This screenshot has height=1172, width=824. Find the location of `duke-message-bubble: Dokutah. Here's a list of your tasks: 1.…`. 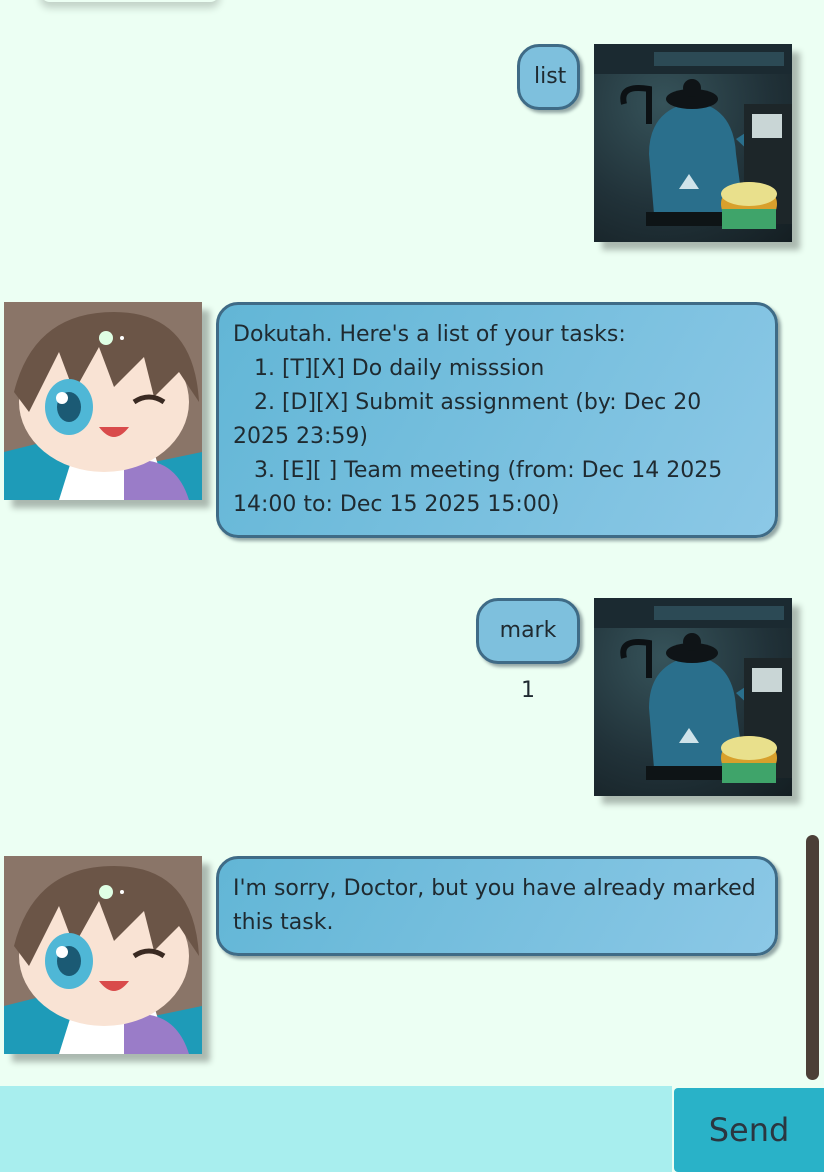

duke-message-bubble: Dokutah. Here's a list of your tasks: 1.… is located at coordinates (497, 420).